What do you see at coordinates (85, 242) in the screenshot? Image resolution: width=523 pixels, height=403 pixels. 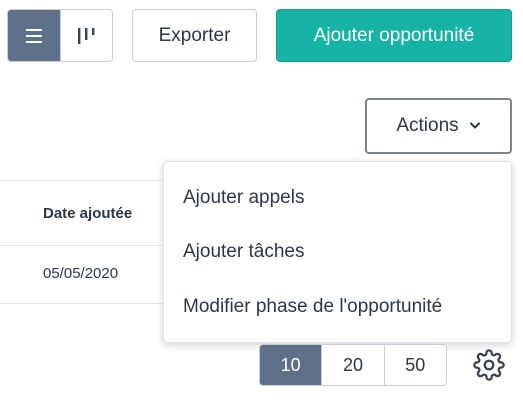 I see `opportunities-table: Date ajoutée 05/05/2020` at bounding box center [85, 242].